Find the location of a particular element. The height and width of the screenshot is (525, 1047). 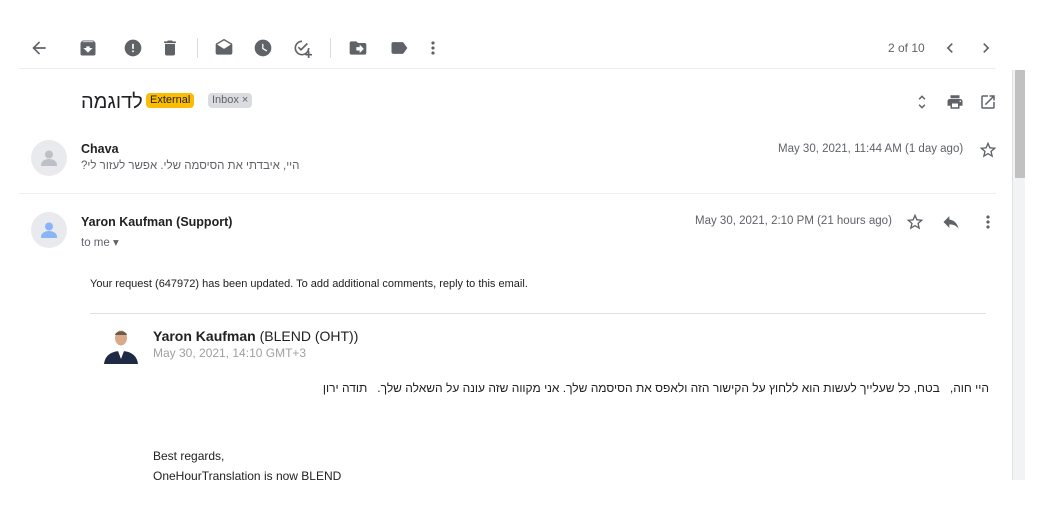

add-to-tasks-icon is located at coordinates (302, 48).